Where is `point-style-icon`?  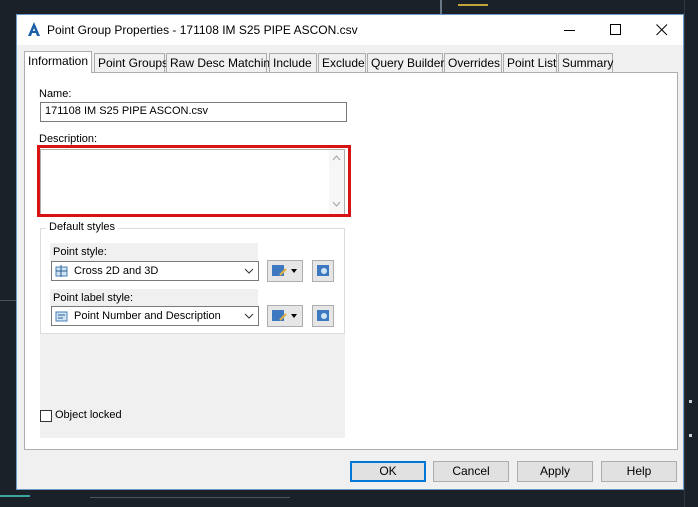 point-style-icon is located at coordinates (61, 271).